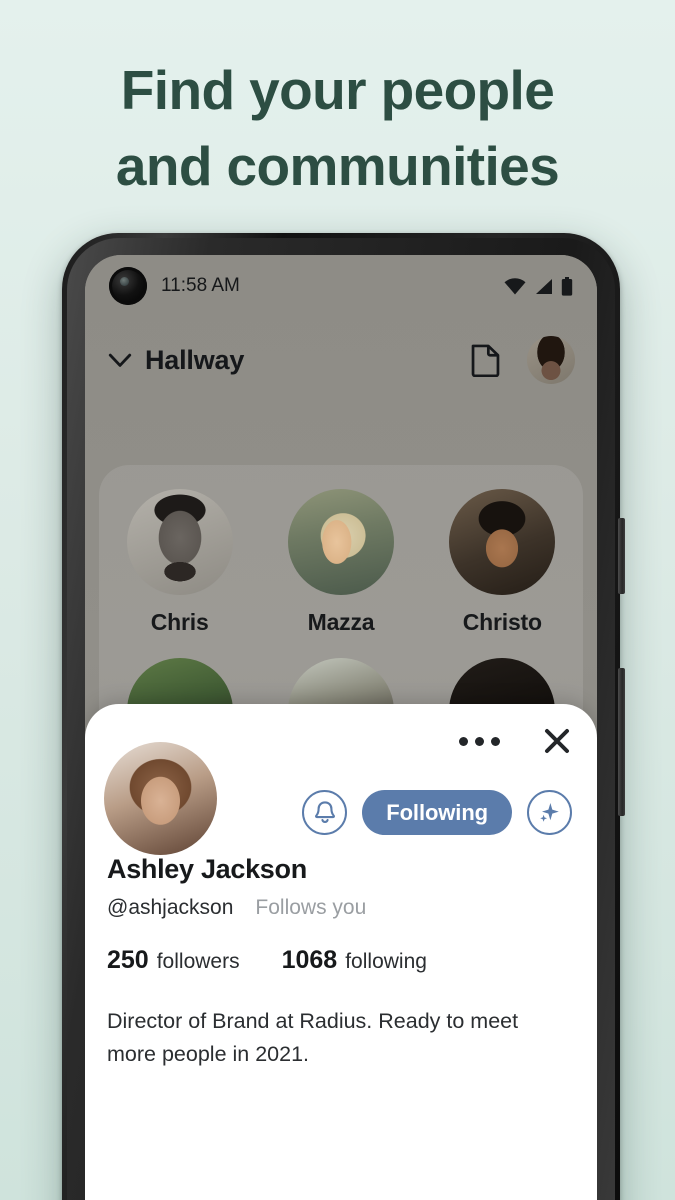 The width and height of the screenshot is (675, 1200). I want to click on person-name: Mazza, so click(341, 622).